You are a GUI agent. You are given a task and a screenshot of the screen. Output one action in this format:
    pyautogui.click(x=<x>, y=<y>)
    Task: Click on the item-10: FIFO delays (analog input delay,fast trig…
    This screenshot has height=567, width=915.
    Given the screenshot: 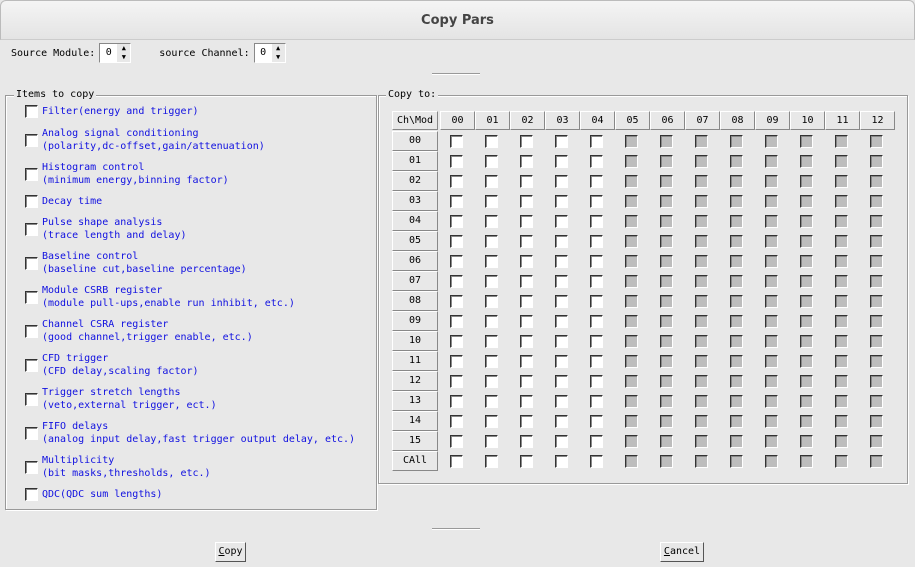 What is the action you would take?
    pyautogui.click(x=190, y=433)
    